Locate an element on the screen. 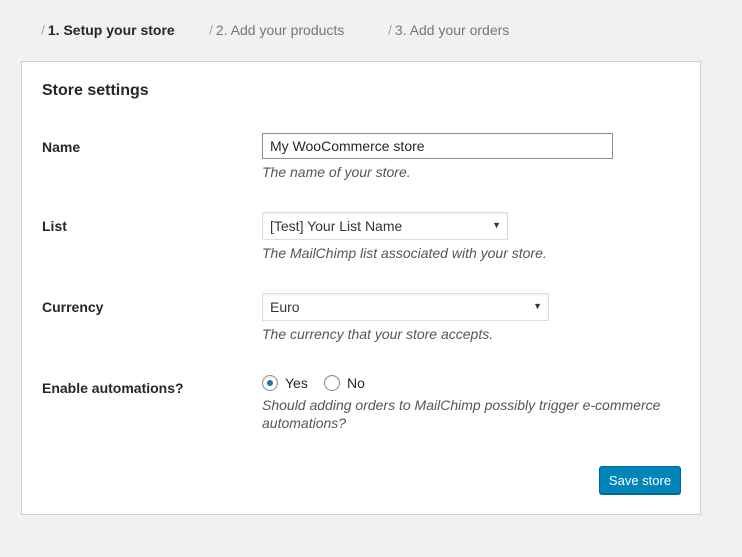 The width and height of the screenshot is (742, 557). step-setup-store: /1. Setup your store is located at coordinates (108, 30).